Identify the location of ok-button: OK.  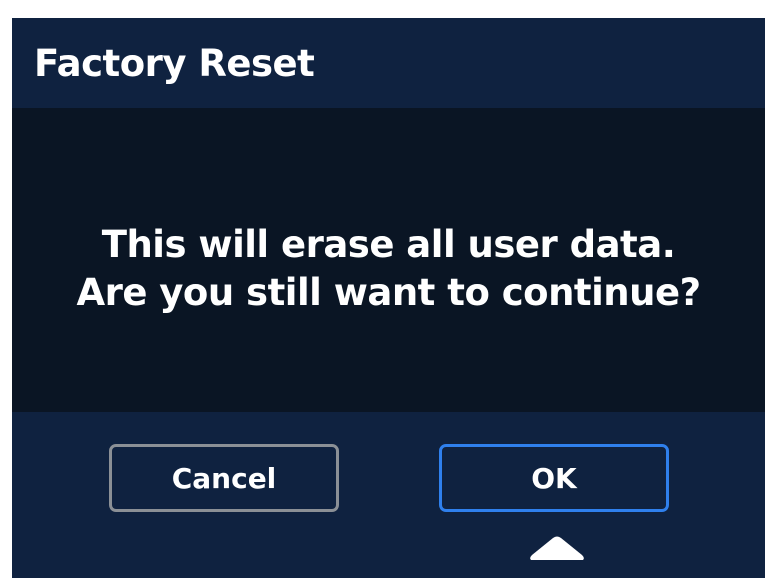
(554, 478).